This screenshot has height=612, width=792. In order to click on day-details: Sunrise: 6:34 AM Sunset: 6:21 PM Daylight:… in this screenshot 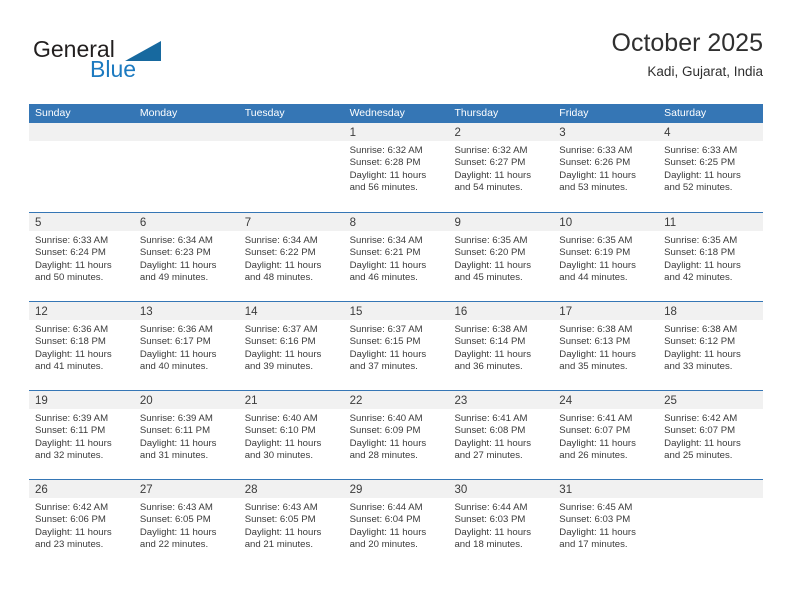, I will do `click(396, 258)`.